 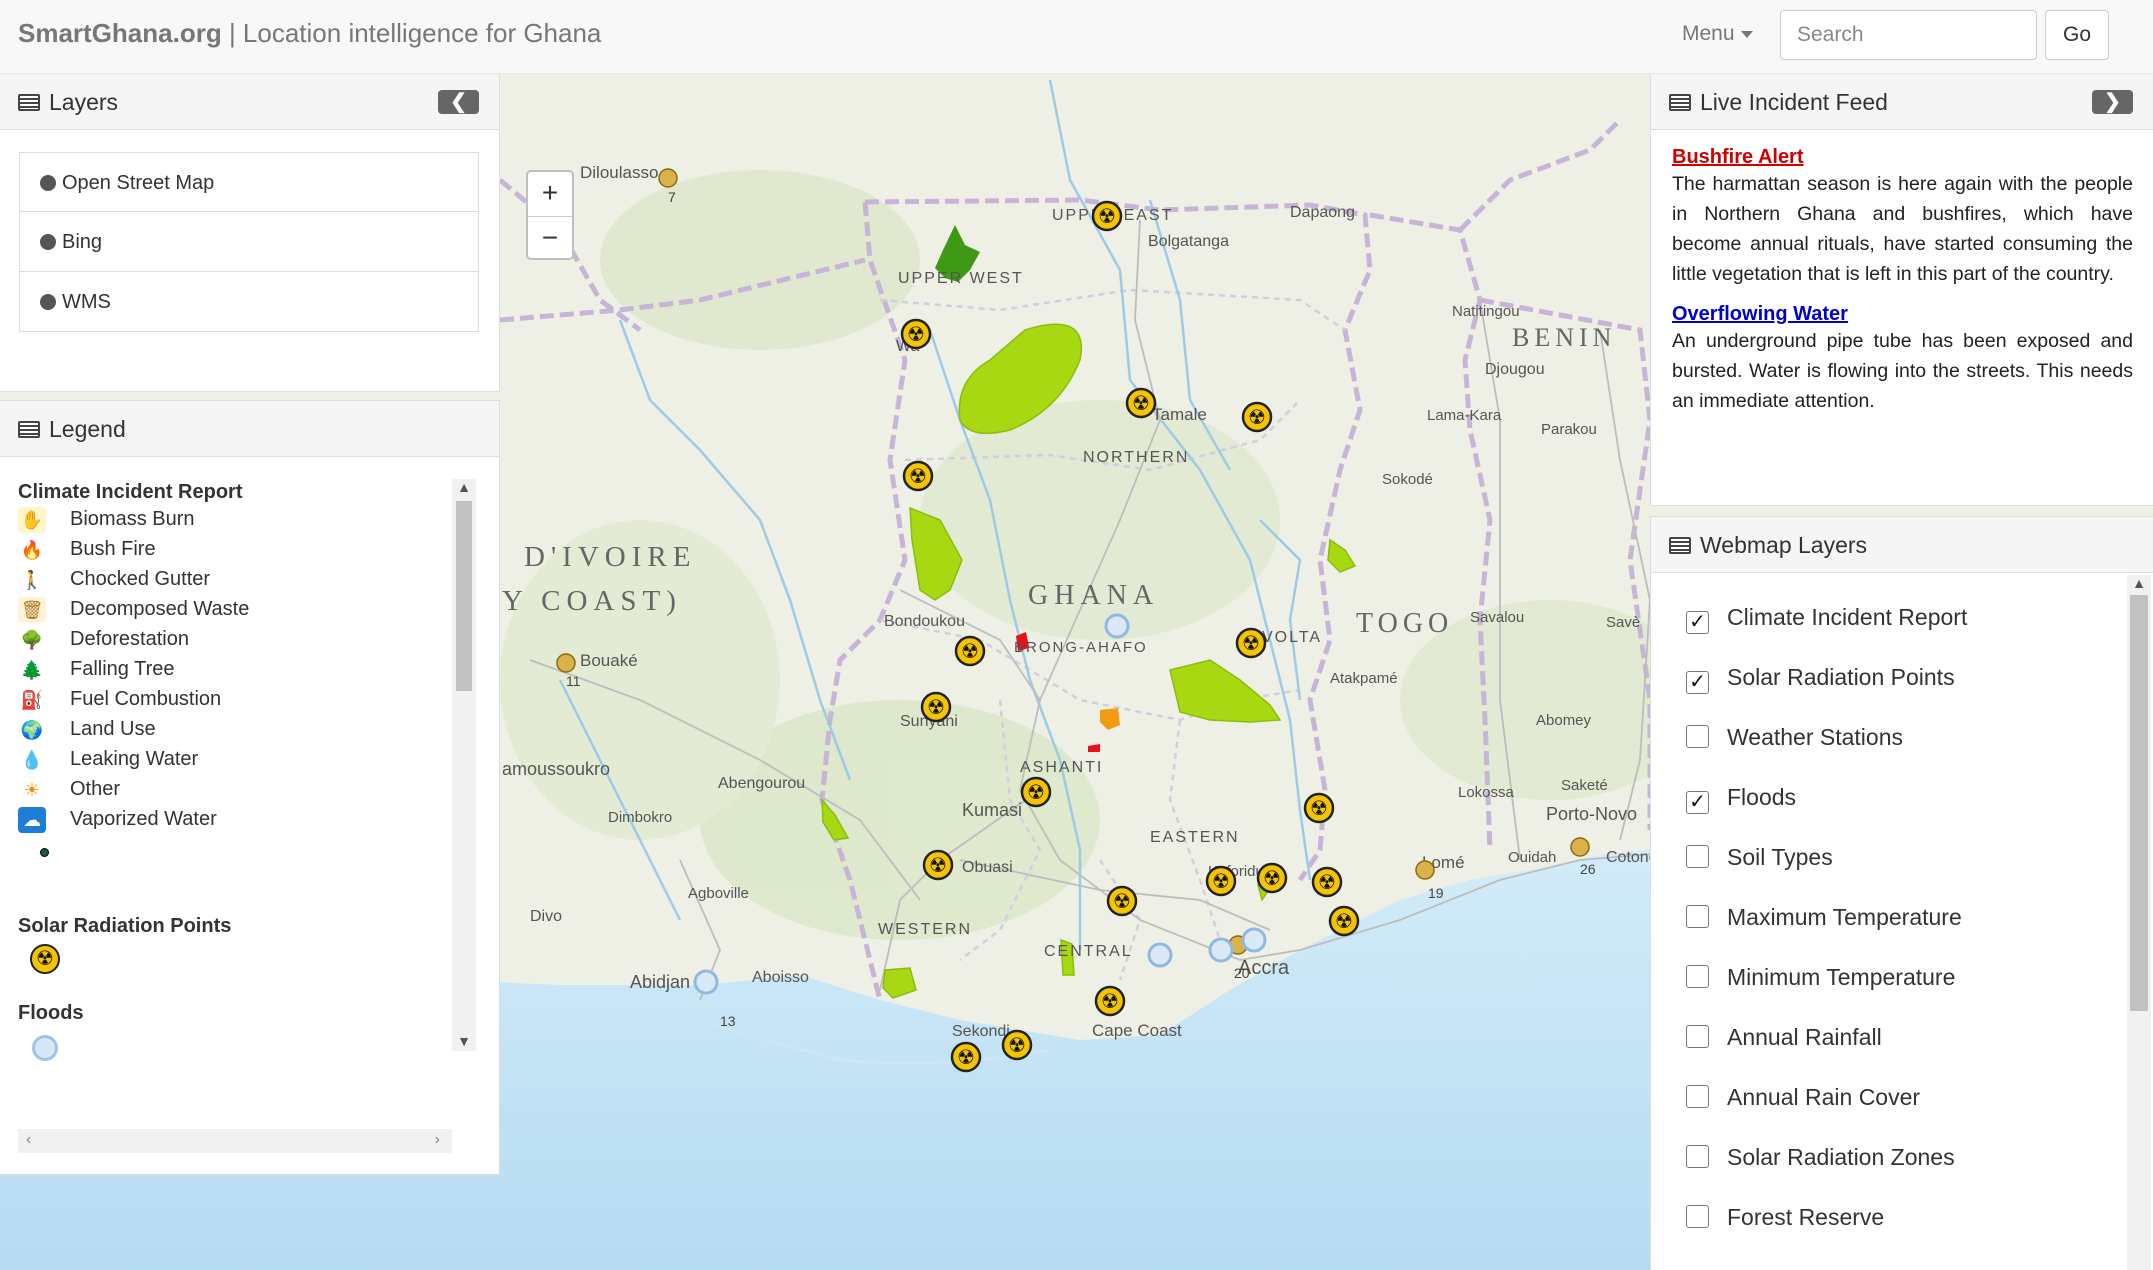 What do you see at coordinates (924, 621) in the screenshot?
I see `svg-text: Bondoukou` at bounding box center [924, 621].